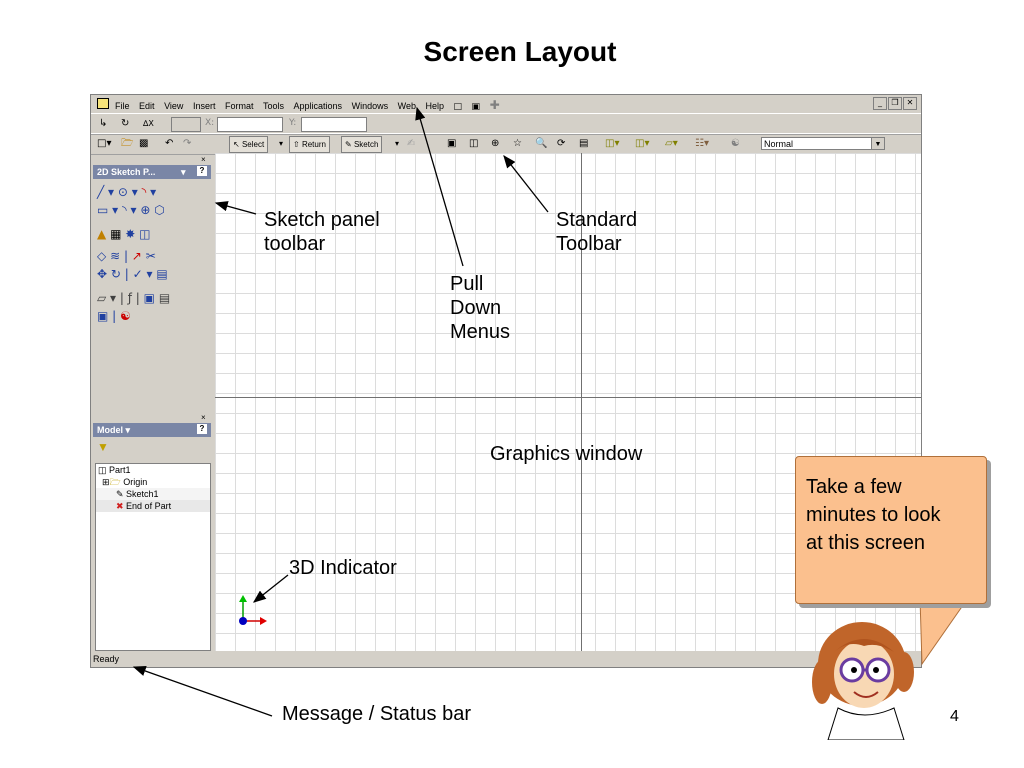 Image resolution: width=1024 pixels, height=768 pixels. Describe the element at coordinates (865, 543) in the screenshot. I see `callout-line3: at this screen` at that location.